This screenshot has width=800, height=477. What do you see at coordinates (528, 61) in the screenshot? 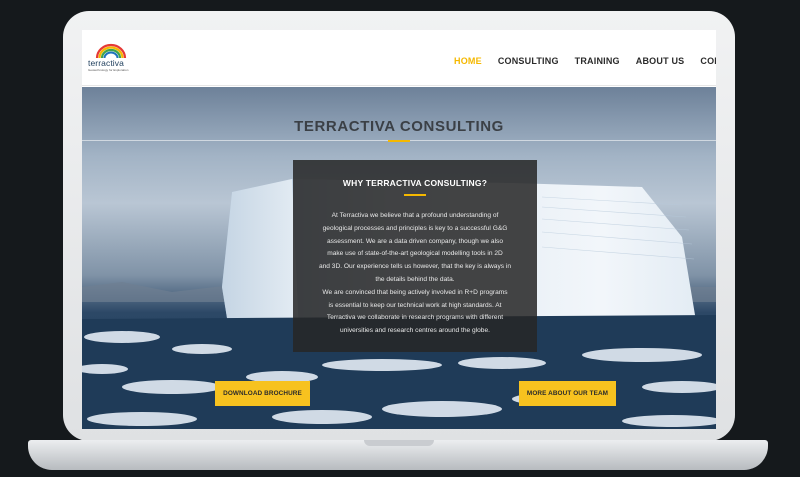
I see `nav-consulting: CONSULTING` at bounding box center [528, 61].